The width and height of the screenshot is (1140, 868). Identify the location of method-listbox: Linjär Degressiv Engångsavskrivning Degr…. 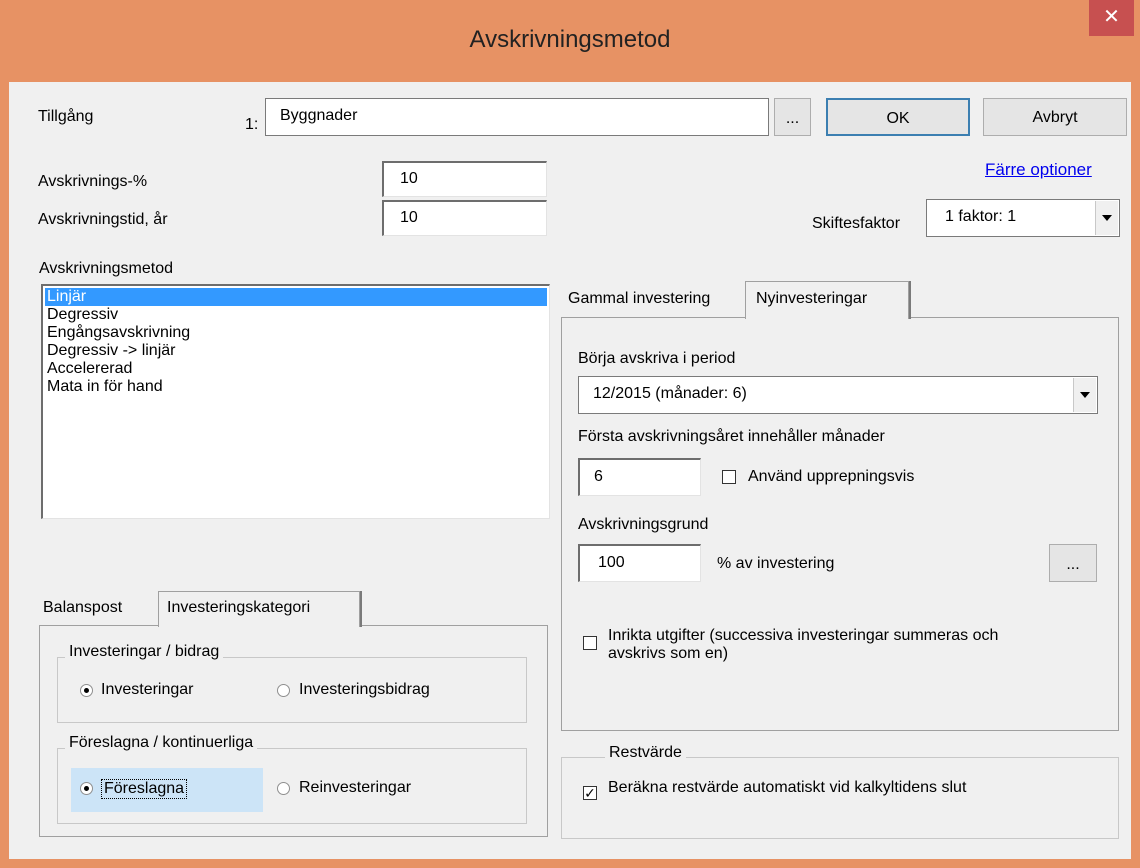
(295, 401).